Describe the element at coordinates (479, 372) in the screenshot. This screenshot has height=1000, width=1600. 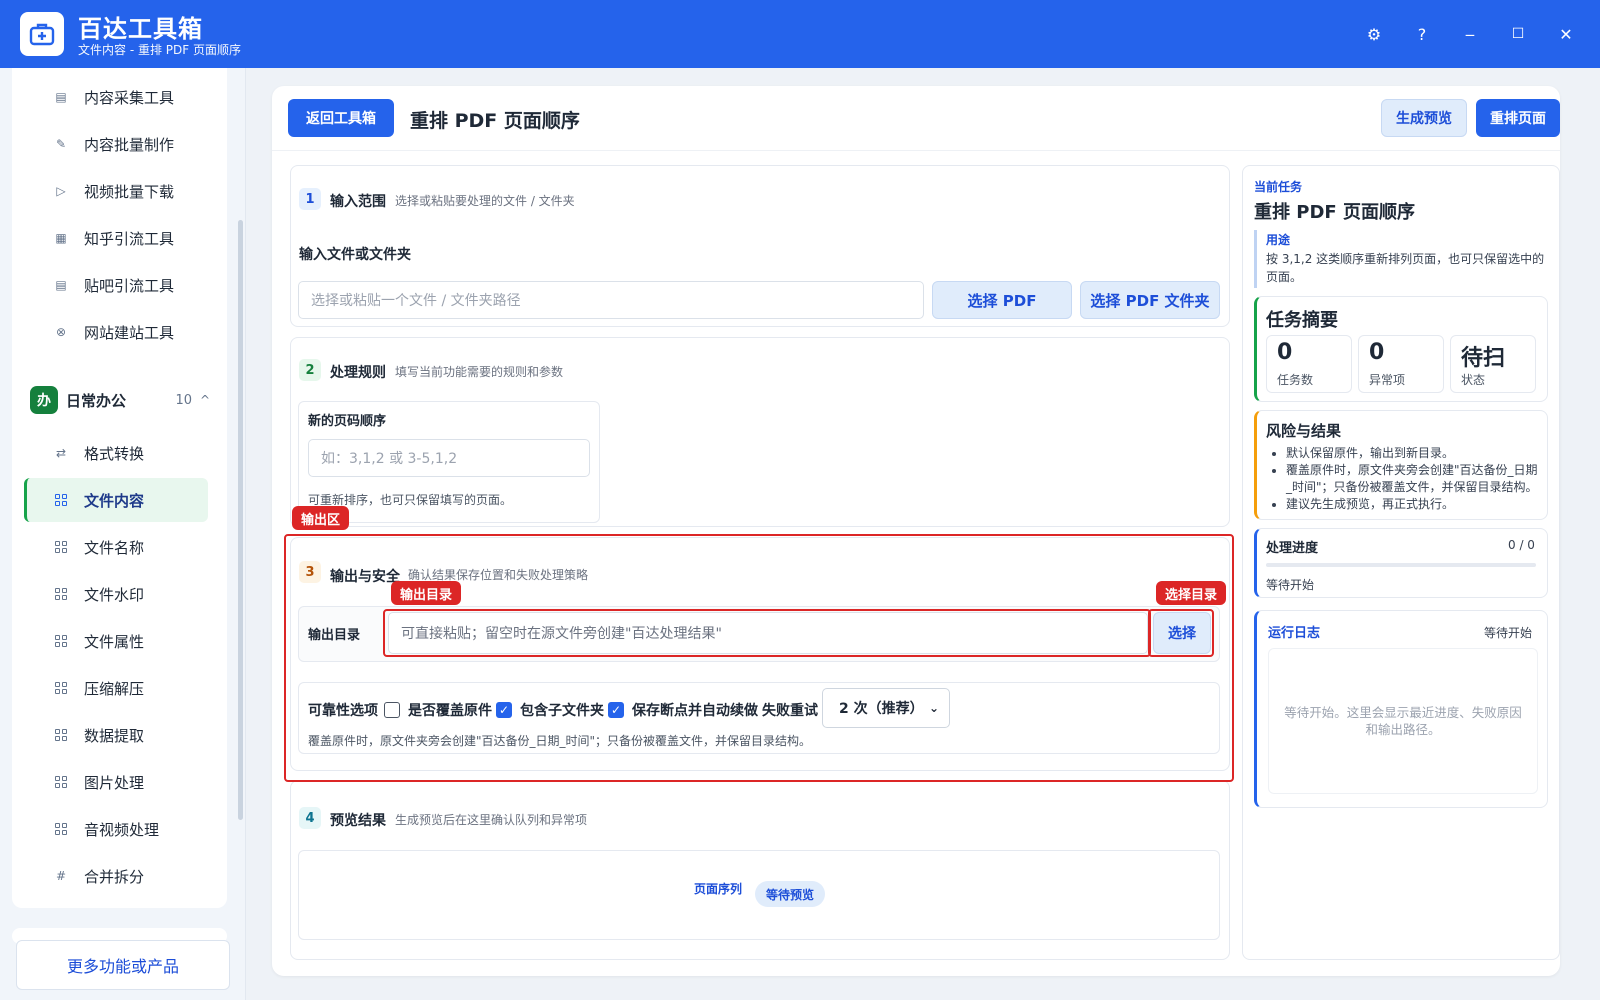
I see `section-desc: 填写当前功能需要的规则和参数` at that location.